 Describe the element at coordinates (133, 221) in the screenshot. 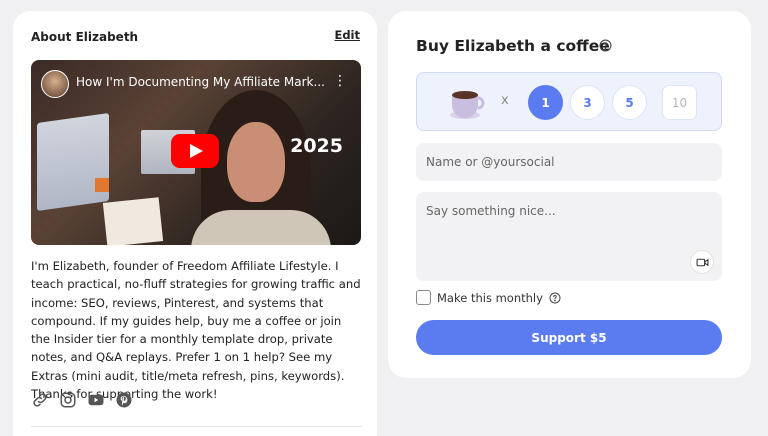

I see `video-scene-notebook` at that location.